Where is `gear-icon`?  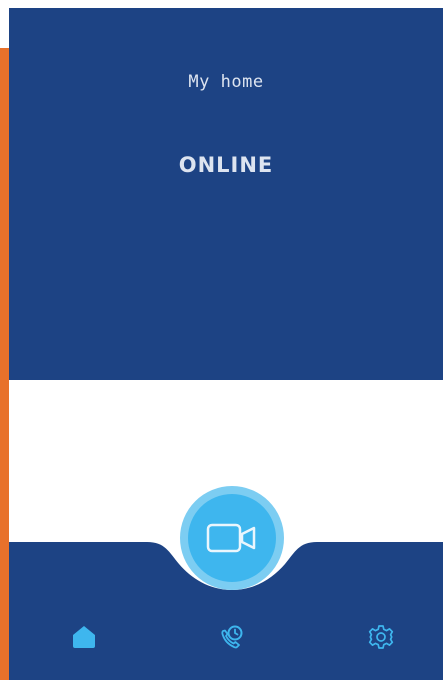 gear-icon is located at coordinates (381, 637).